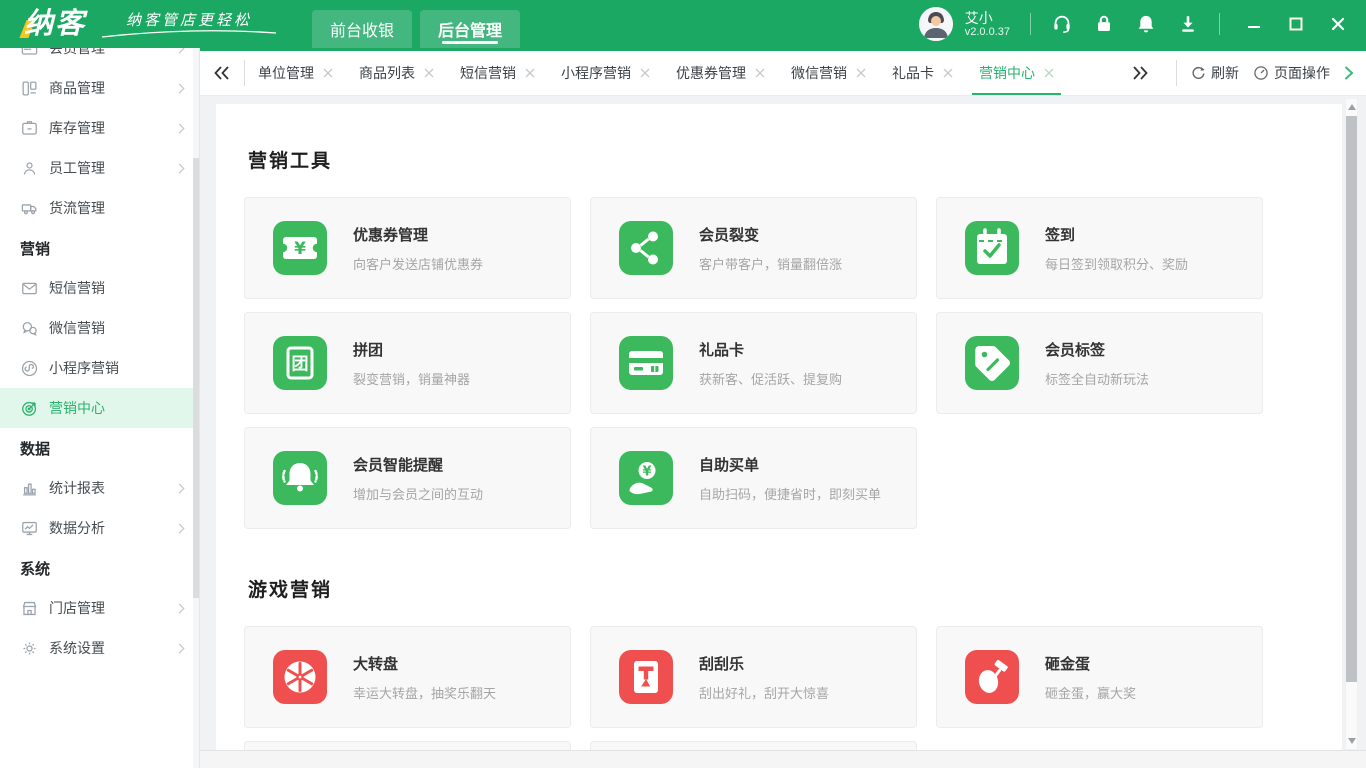  Describe the element at coordinates (425, 693) in the screenshot. I see `card-subtitle: 幸运大转盘，抽奖乐翻天` at that location.